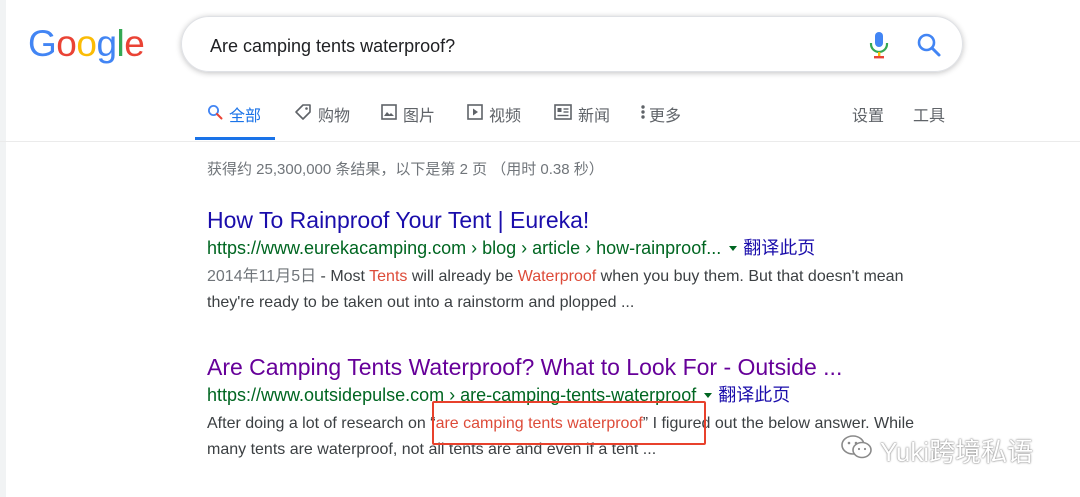 This screenshot has height=497, width=1080. I want to click on mic-icon, so click(879, 45).